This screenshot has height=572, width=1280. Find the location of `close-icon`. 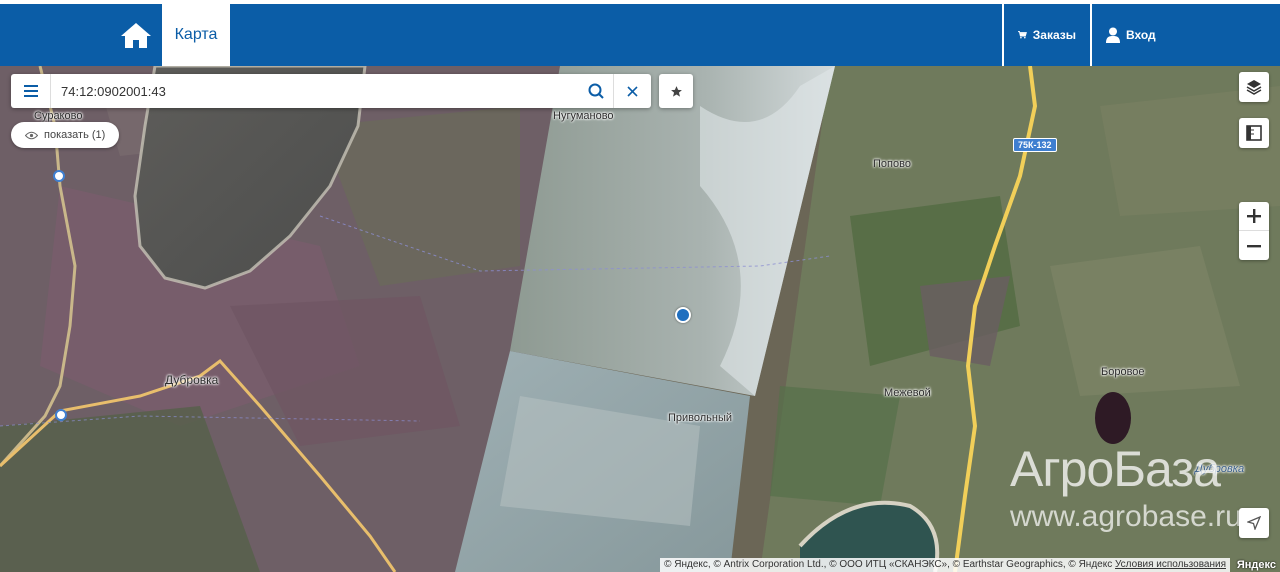

close-icon is located at coordinates (632, 91).